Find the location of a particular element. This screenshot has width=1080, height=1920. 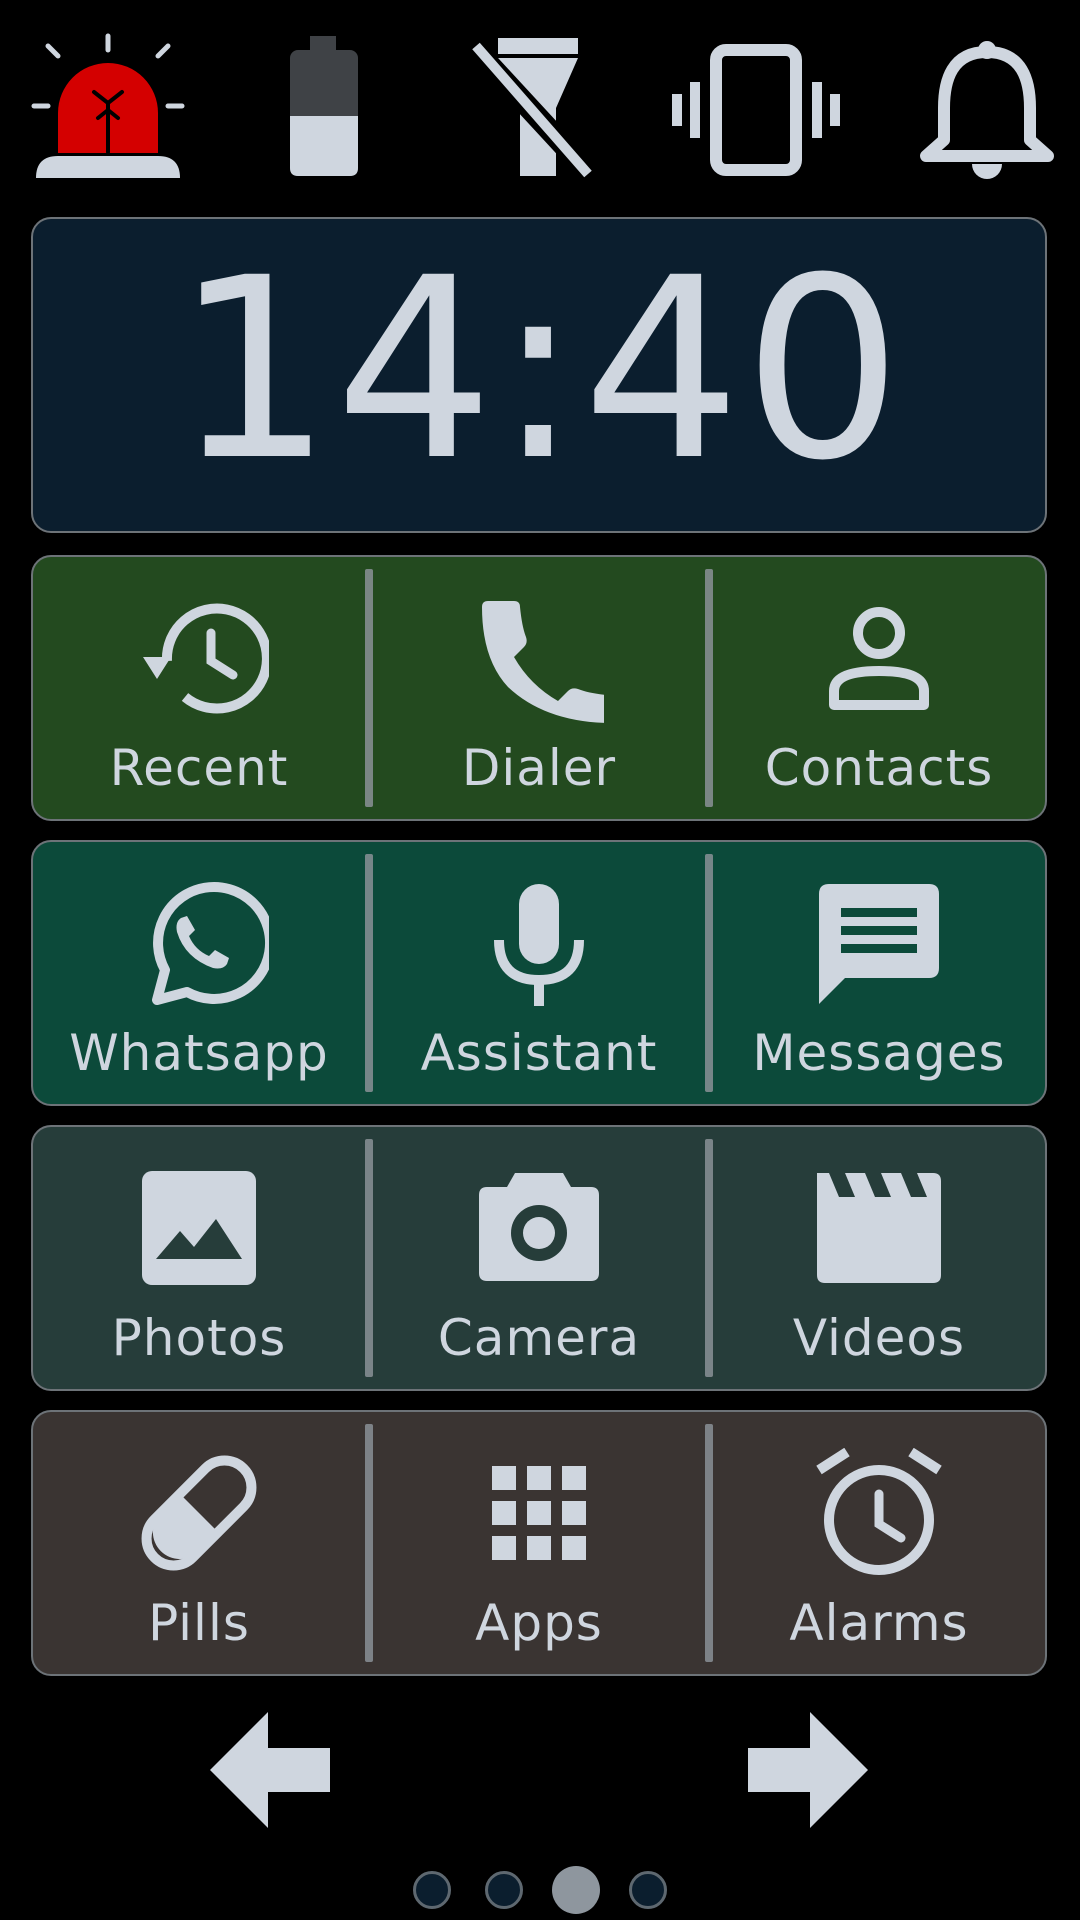

recent-label: Recent is located at coordinates (199, 768).